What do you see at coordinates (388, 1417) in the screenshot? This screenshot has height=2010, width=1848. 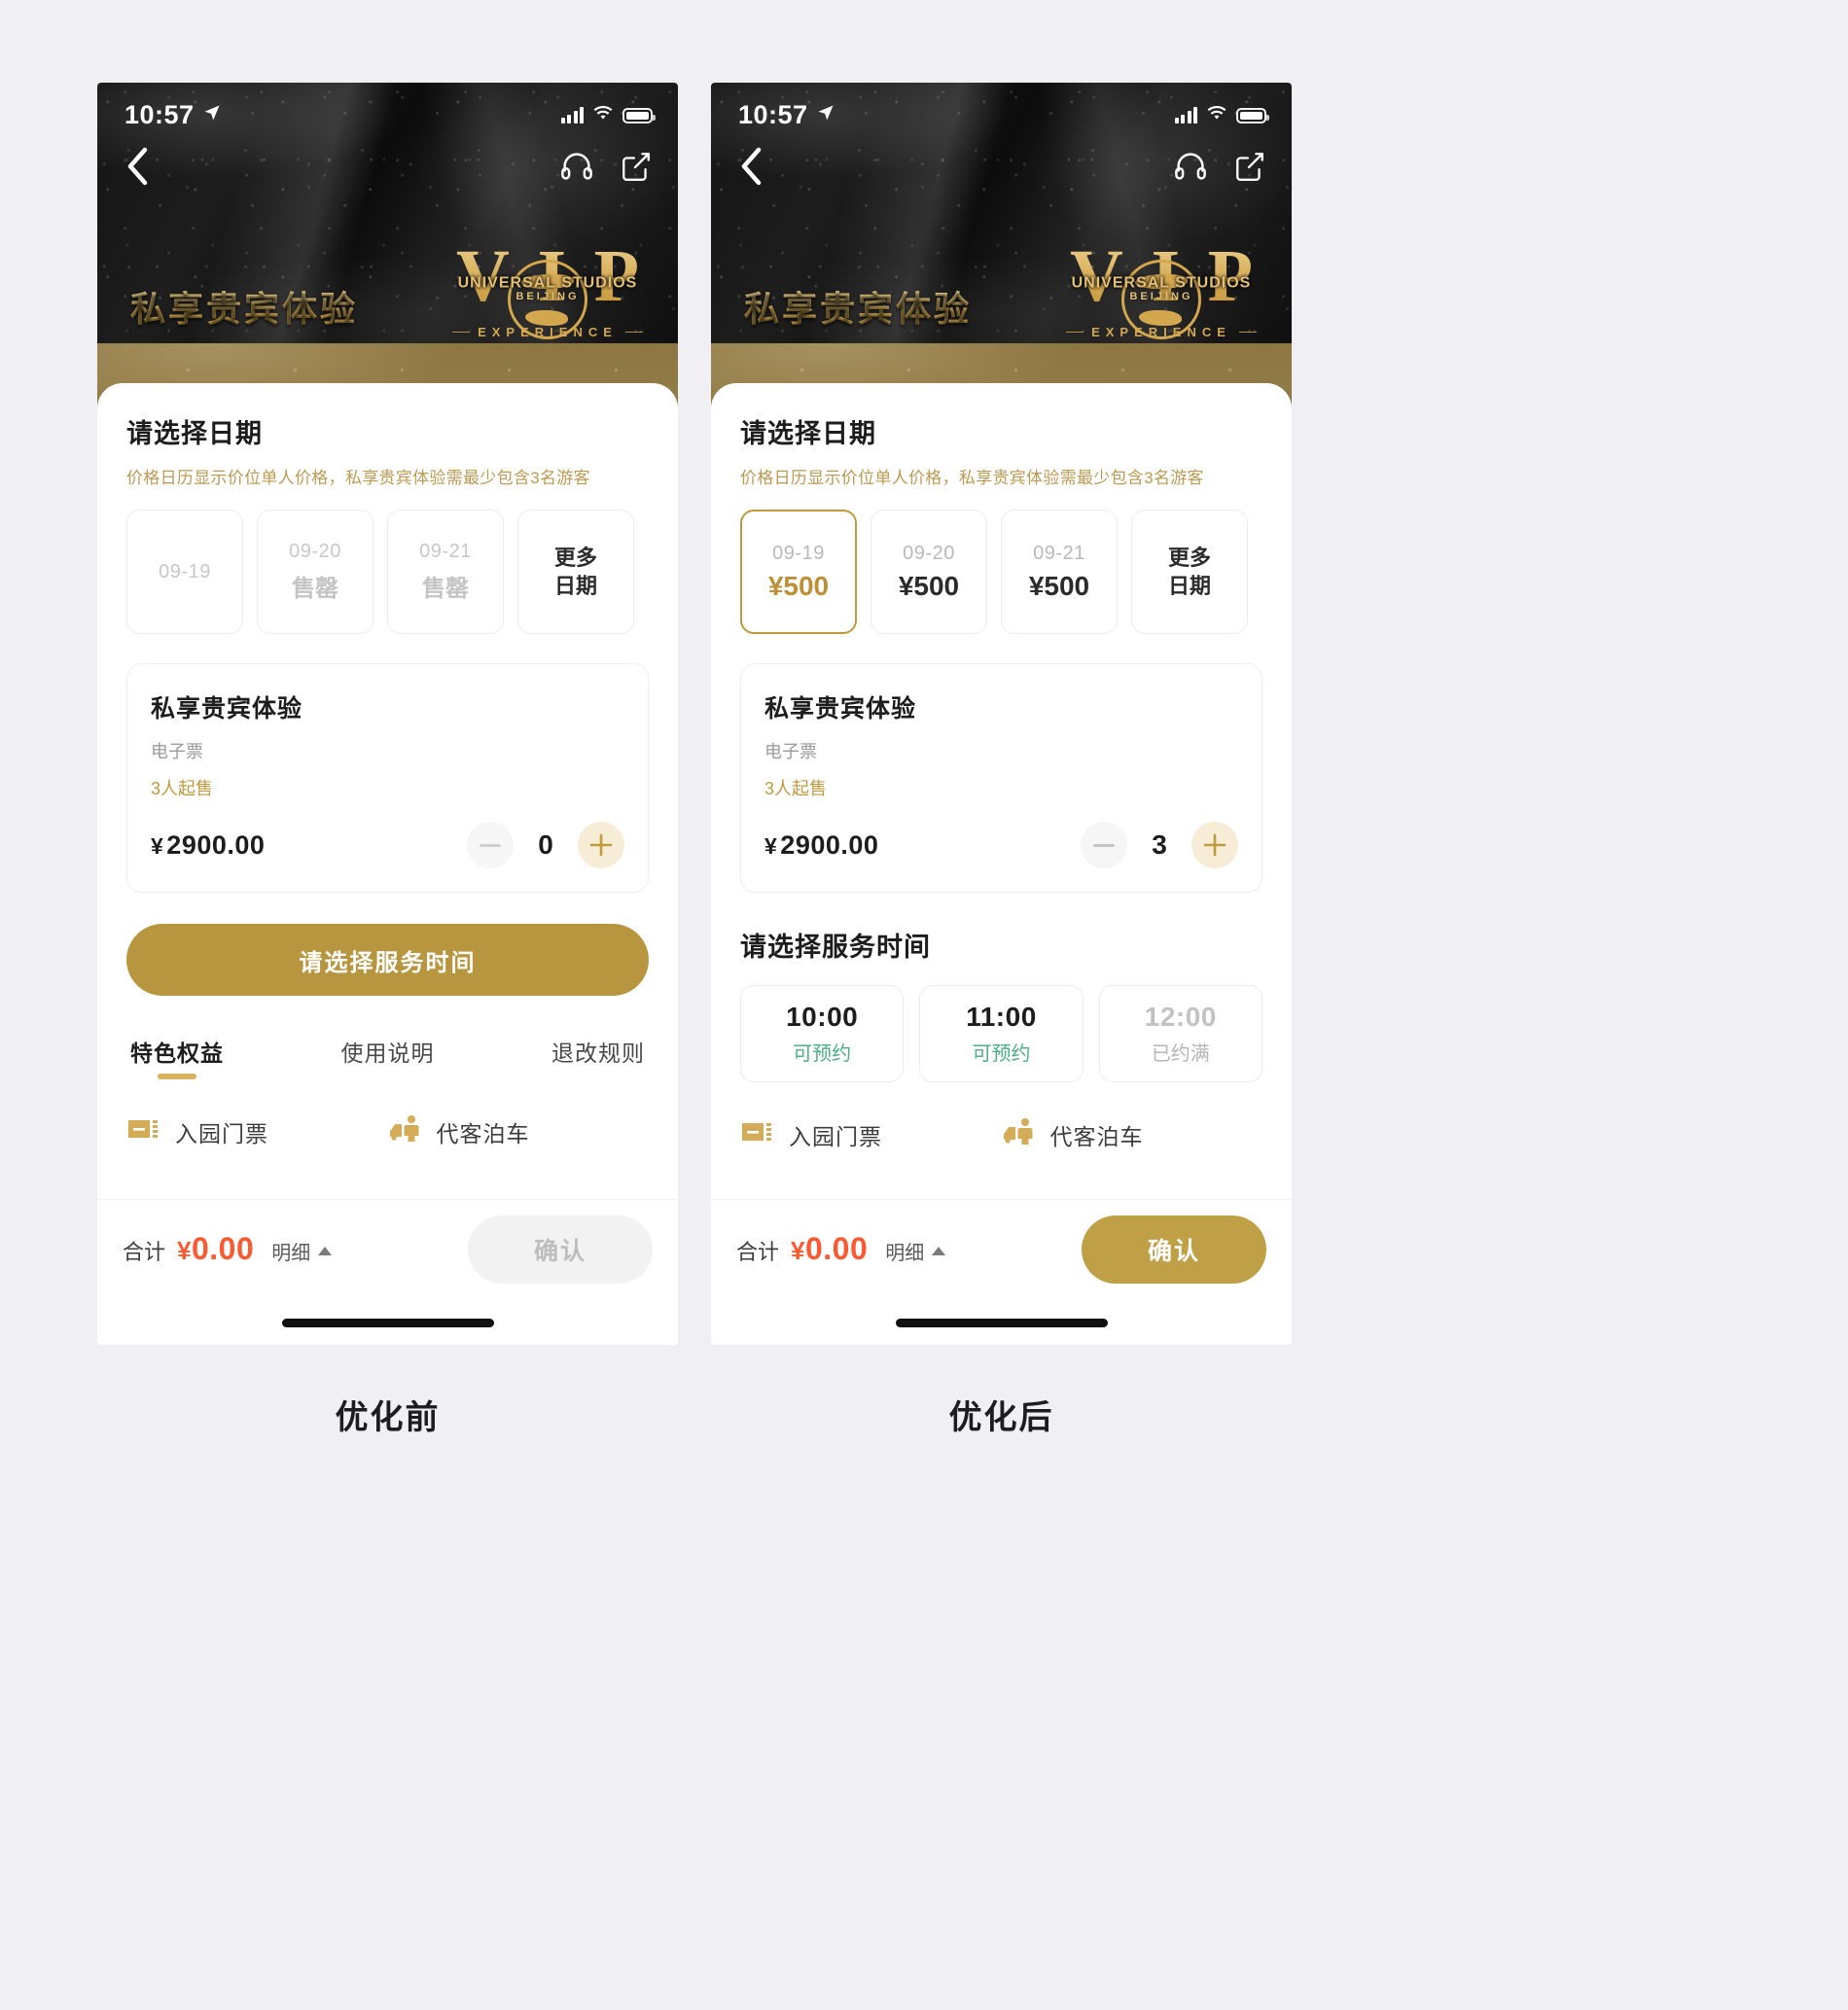 I see `caption-before: 优化前` at bounding box center [388, 1417].